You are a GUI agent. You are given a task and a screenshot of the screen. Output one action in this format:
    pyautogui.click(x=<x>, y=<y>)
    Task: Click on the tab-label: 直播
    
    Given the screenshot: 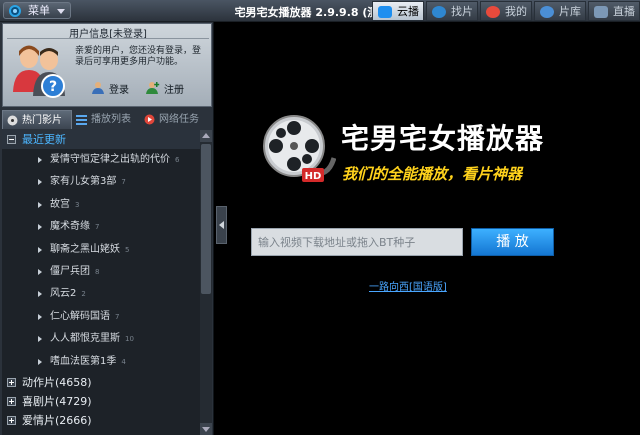 What is the action you would take?
    pyautogui.click(x=624, y=11)
    